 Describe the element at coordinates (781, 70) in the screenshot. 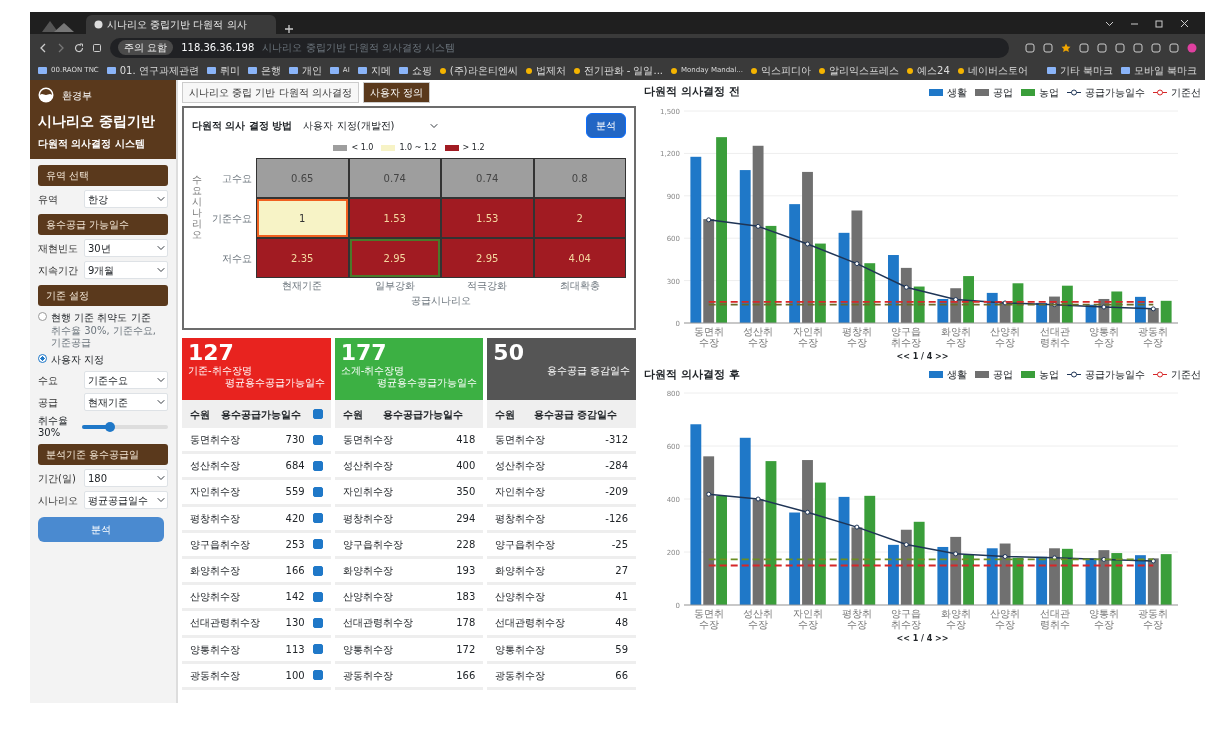

I see `bookmark-item: 익스피디아` at that location.